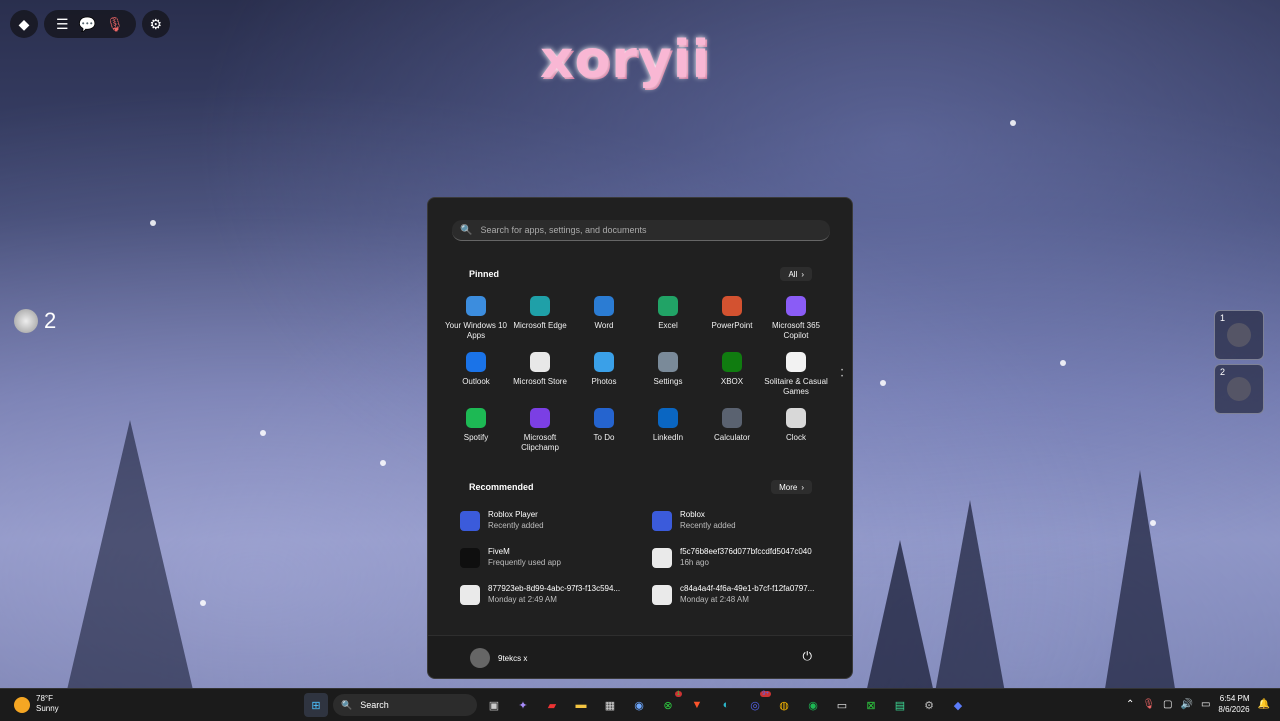 This screenshot has height=721, width=1280. I want to click on pinned-heading: Pinned, so click(484, 274).